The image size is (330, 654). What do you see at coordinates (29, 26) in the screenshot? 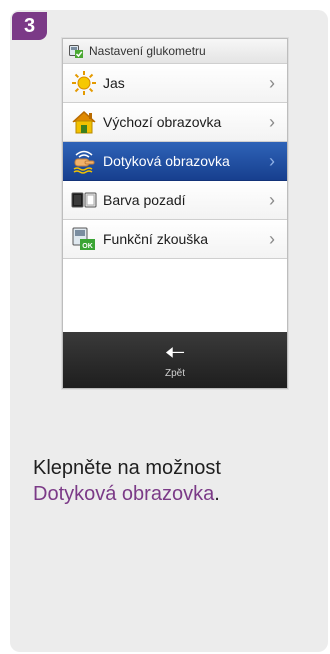
I see `step-badge: 3` at bounding box center [29, 26].